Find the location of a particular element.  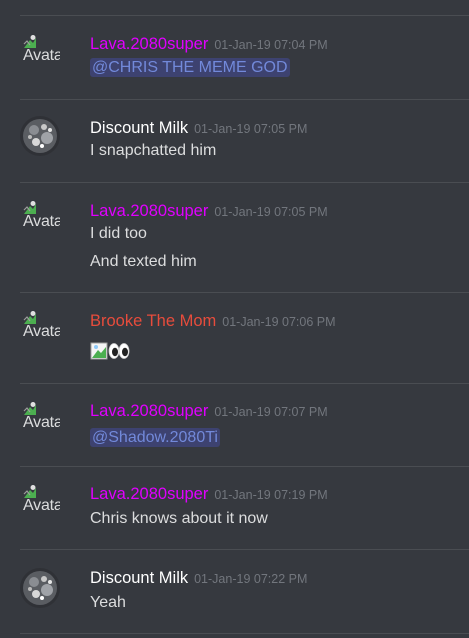

timestamp: 01-Jan-19 07:22 PM is located at coordinates (251, 579).